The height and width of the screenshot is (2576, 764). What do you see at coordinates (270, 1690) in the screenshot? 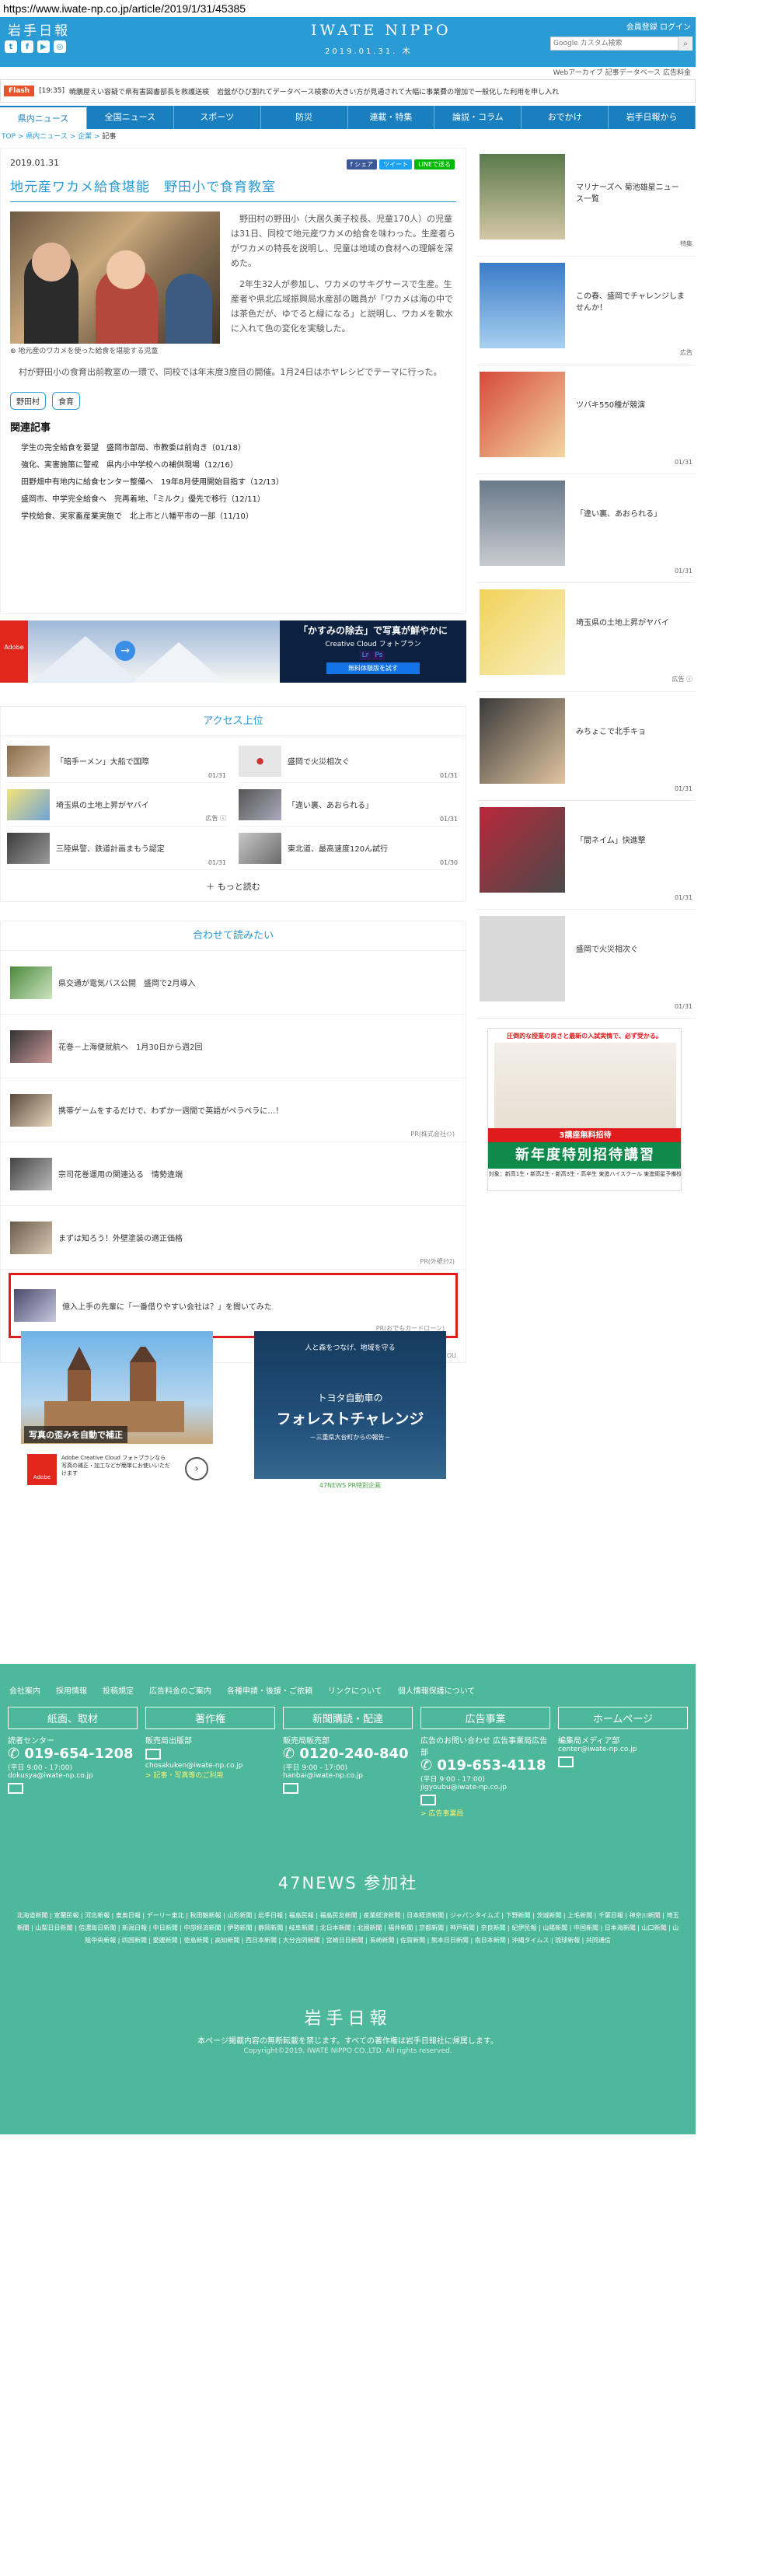
I see `footer-link: 各種申請・後援・ご依頼` at bounding box center [270, 1690].